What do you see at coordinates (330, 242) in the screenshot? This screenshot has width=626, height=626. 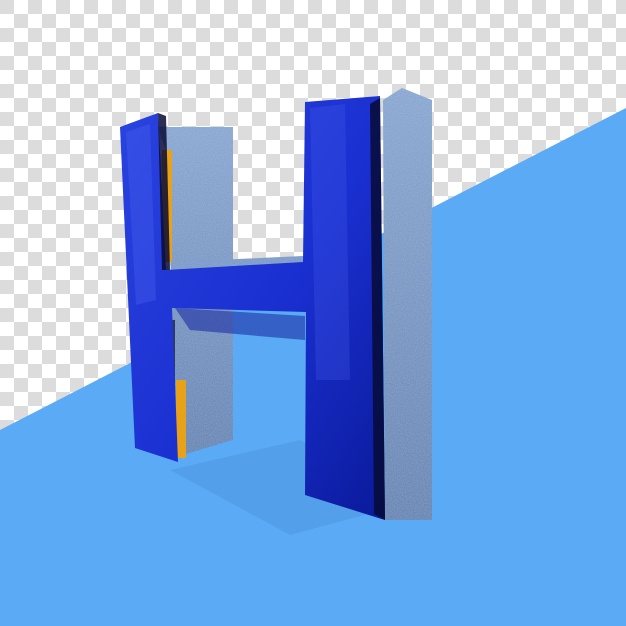 I see `right-highlight` at bounding box center [330, 242].